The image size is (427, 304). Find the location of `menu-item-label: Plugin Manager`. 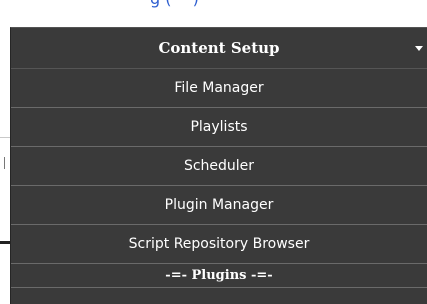

menu-item-label: Plugin Manager is located at coordinates (219, 205).